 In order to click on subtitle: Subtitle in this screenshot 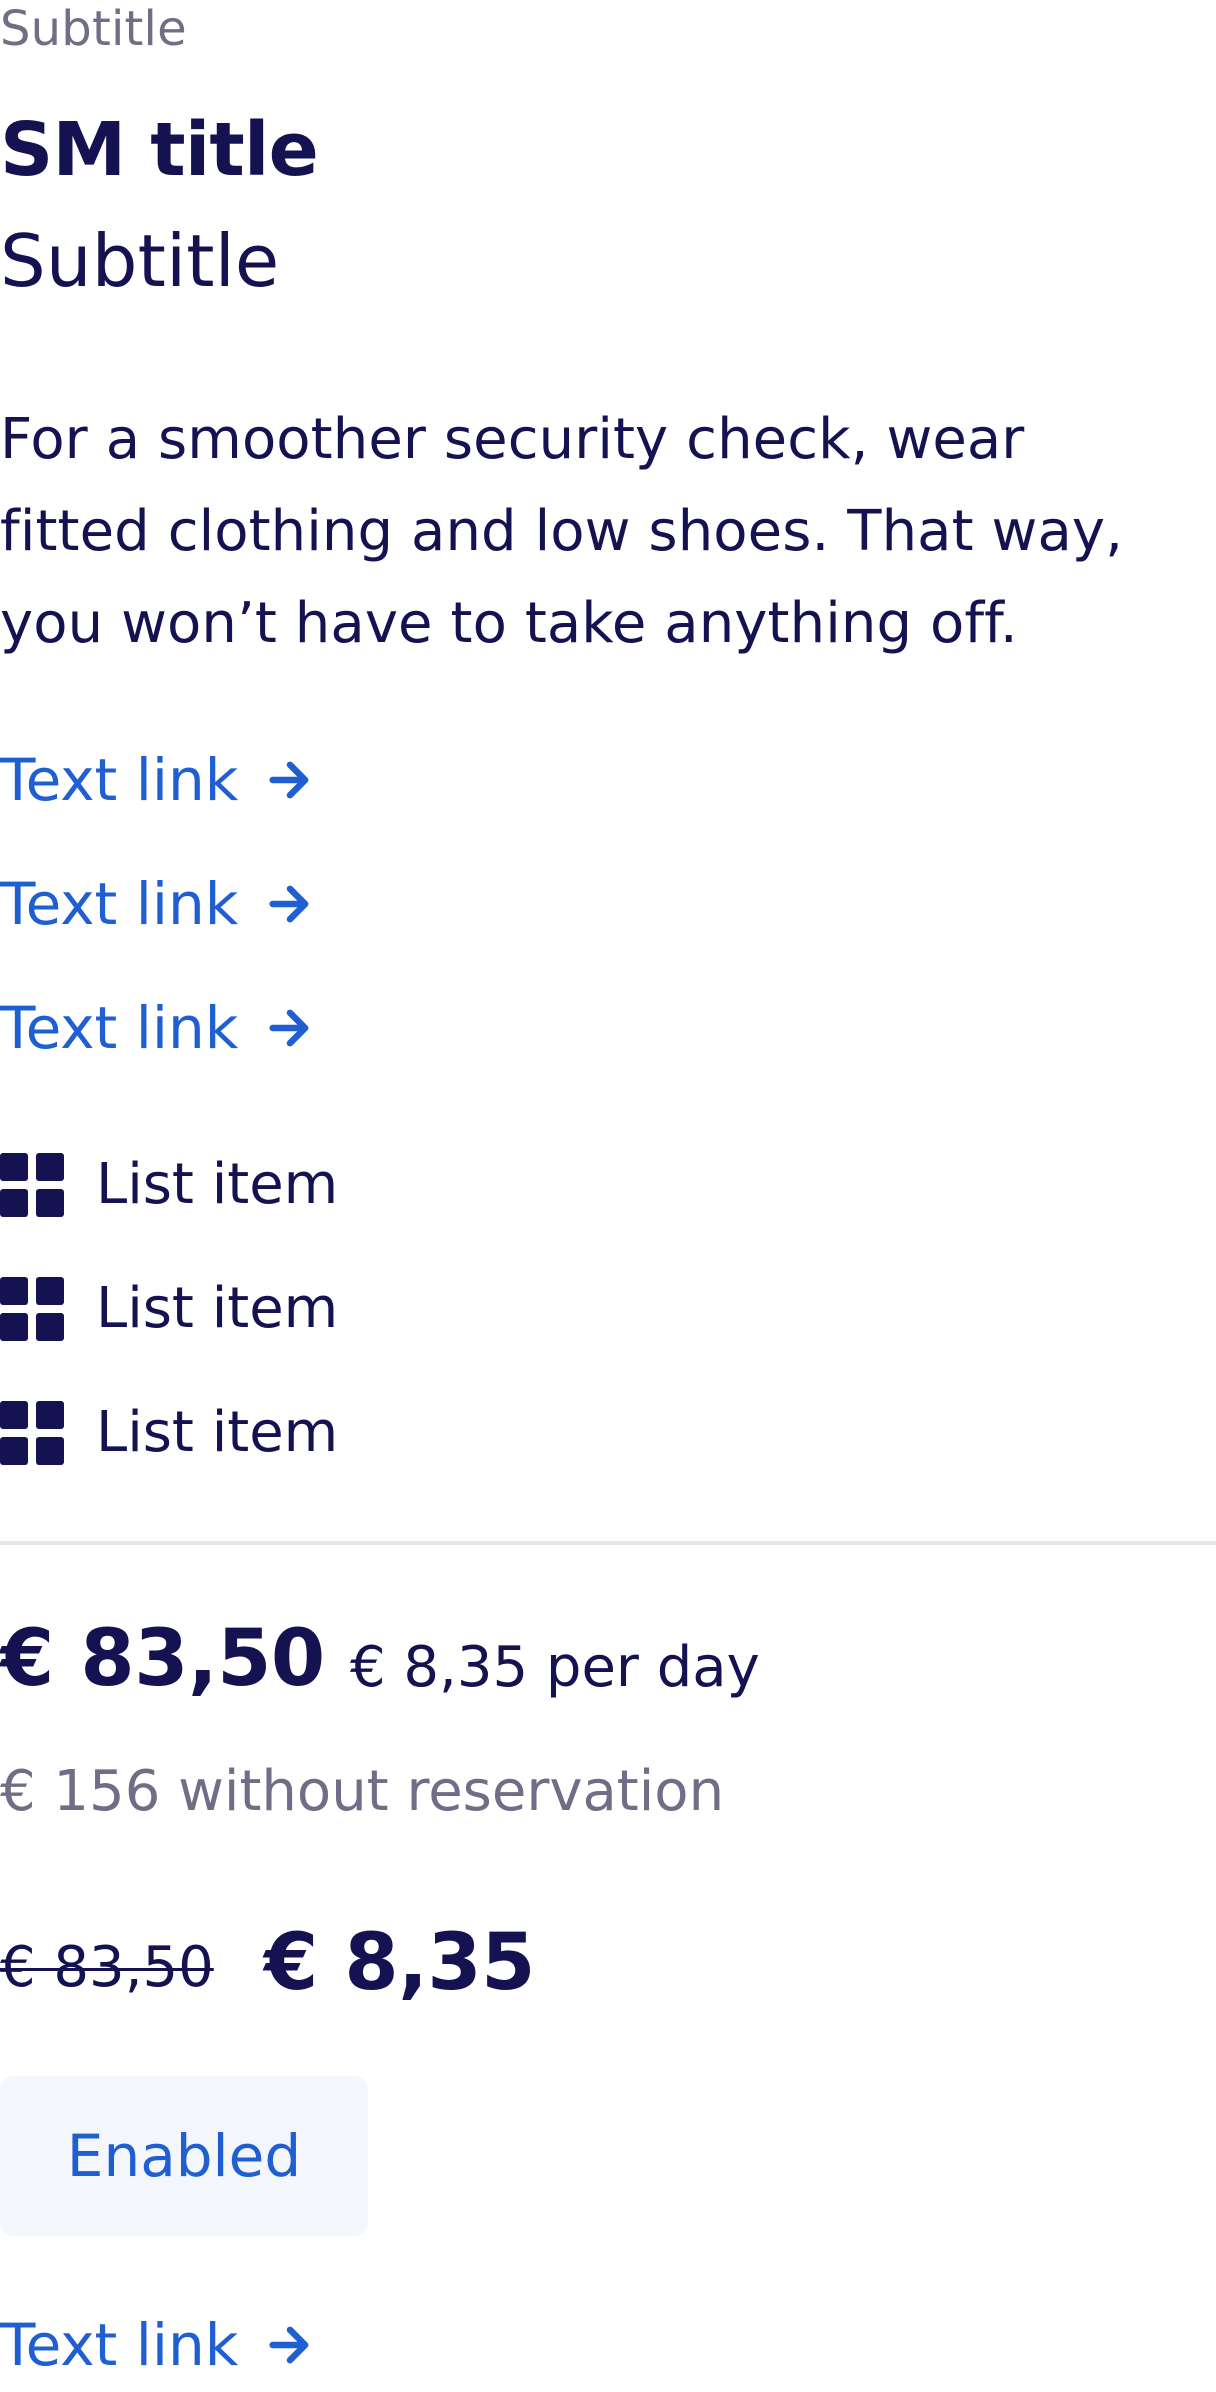, I will do `click(140, 261)`.